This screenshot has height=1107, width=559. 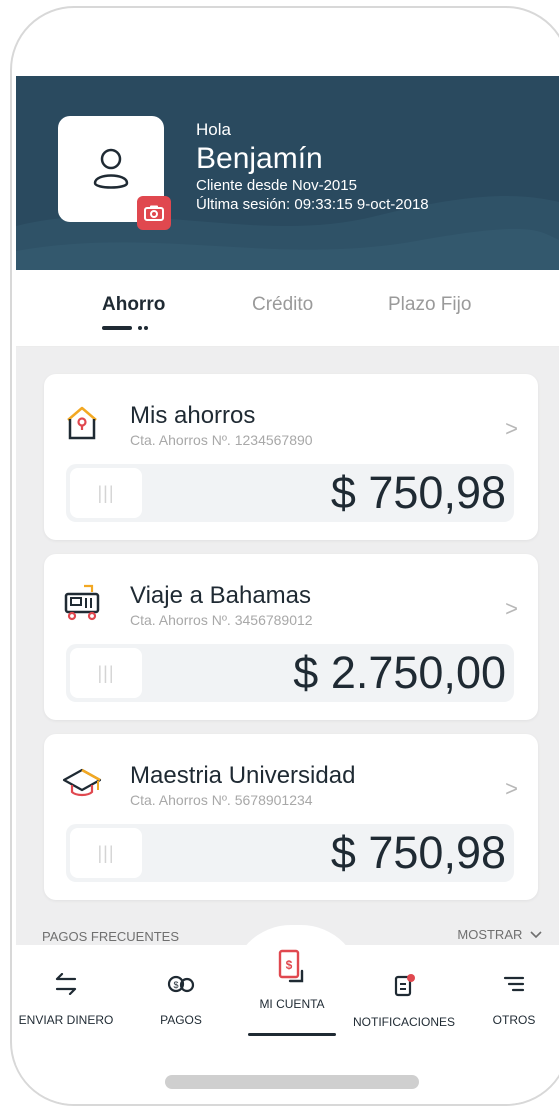 I want to click on account-type-tabs: Ahorro Crédito Plazo Fijo, so click(x=287, y=308).